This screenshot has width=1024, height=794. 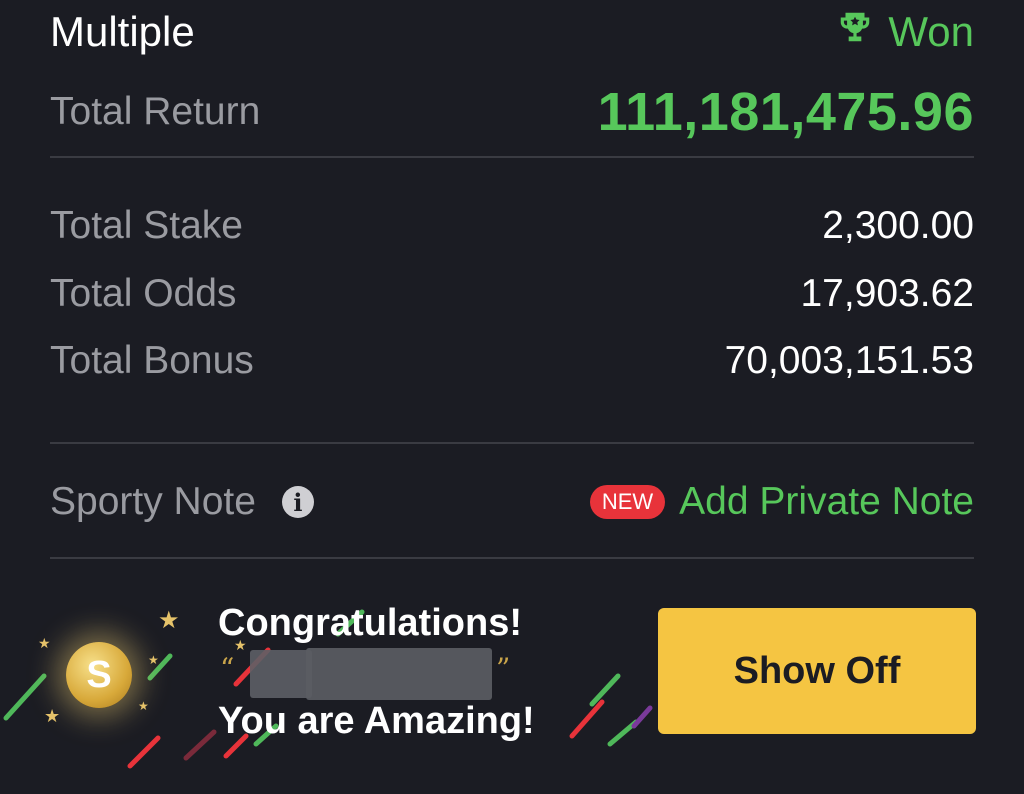 What do you see at coordinates (503, 668) in the screenshot?
I see `close-quote: ”` at bounding box center [503, 668].